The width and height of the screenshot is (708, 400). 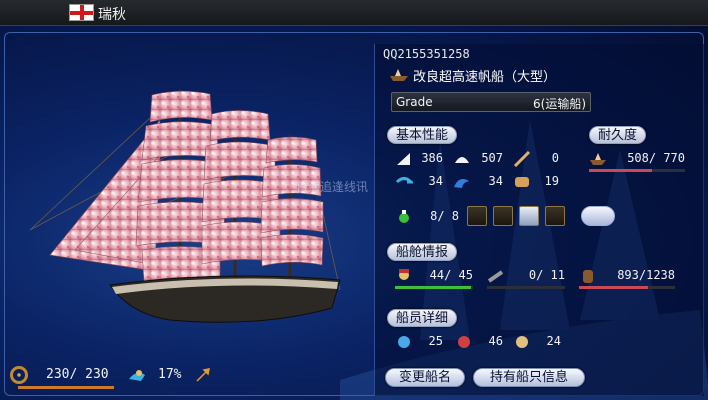 What do you see at coordinates (419, 342) in the screenshot?
I see `sailor-count-stat: 25` at bounding box center [419, 342].